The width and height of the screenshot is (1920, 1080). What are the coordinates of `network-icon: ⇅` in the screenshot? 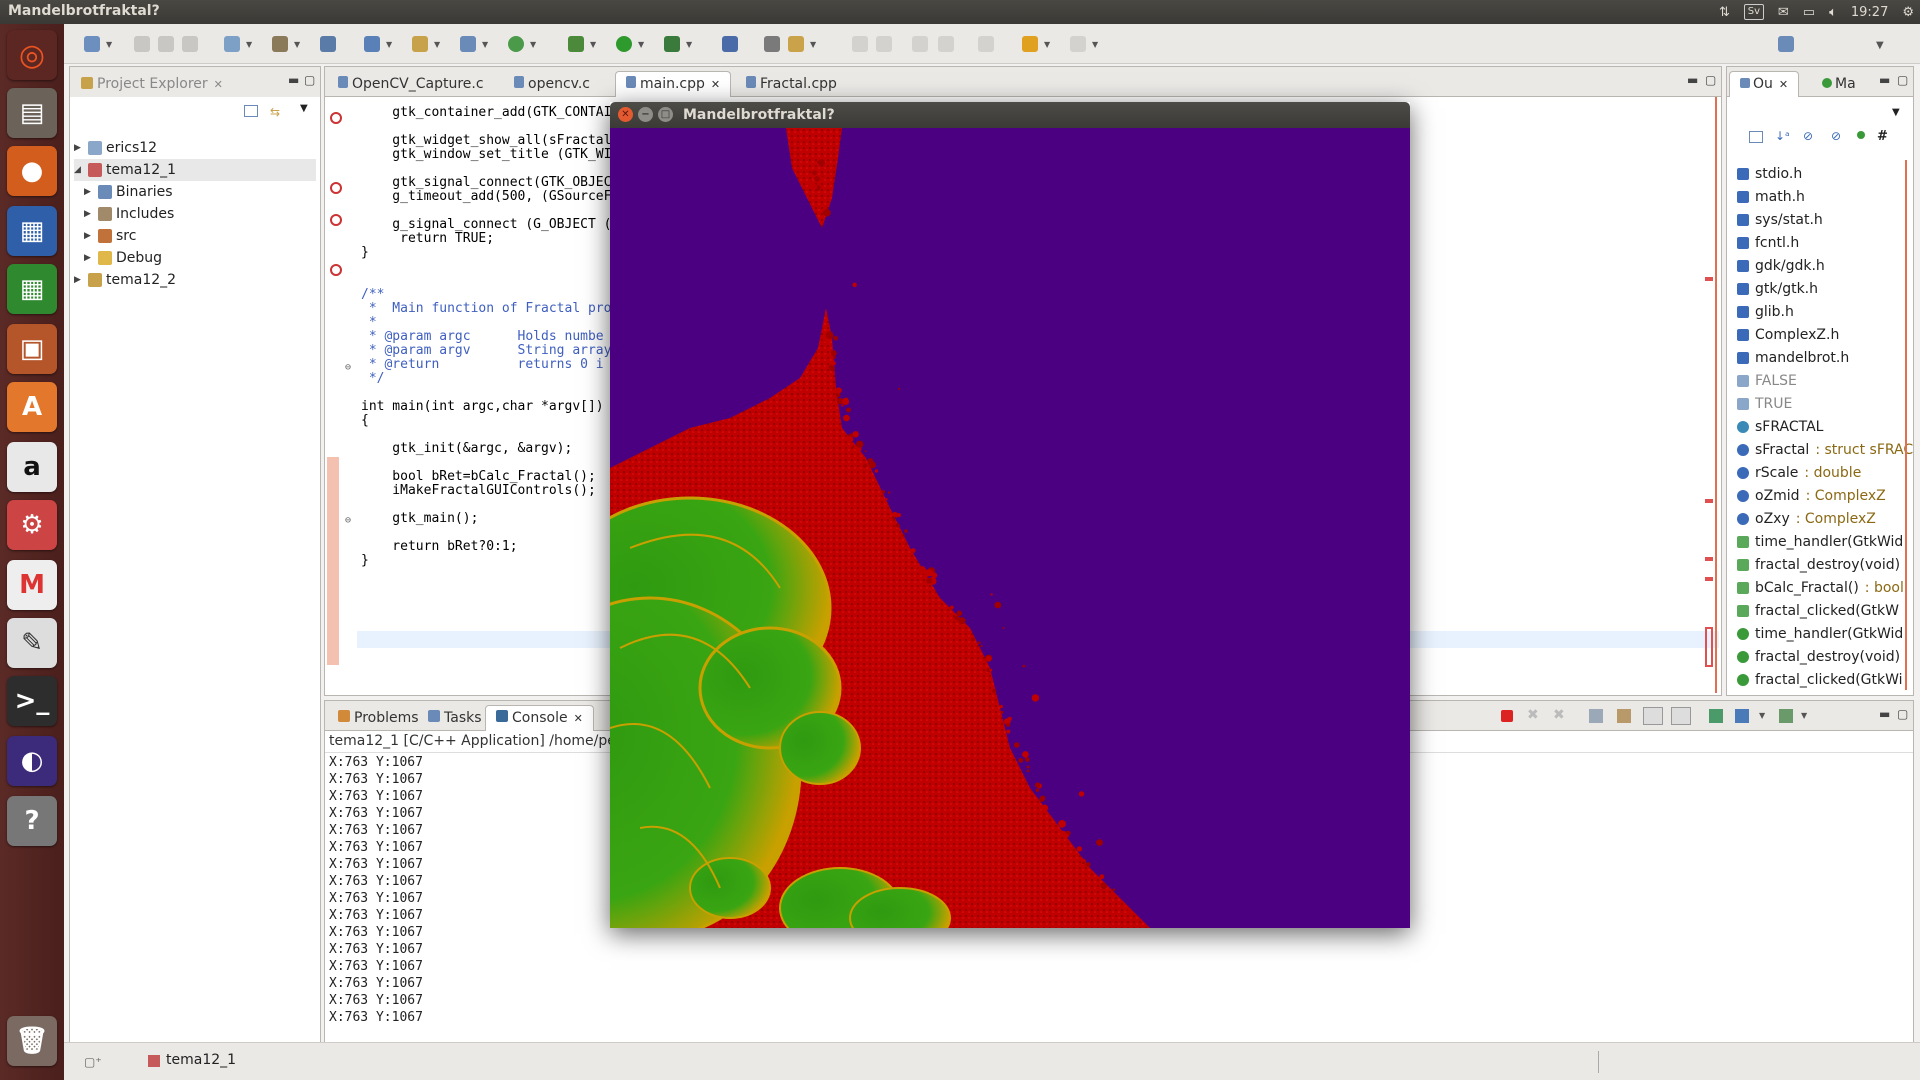 It's located at (1724, 12).